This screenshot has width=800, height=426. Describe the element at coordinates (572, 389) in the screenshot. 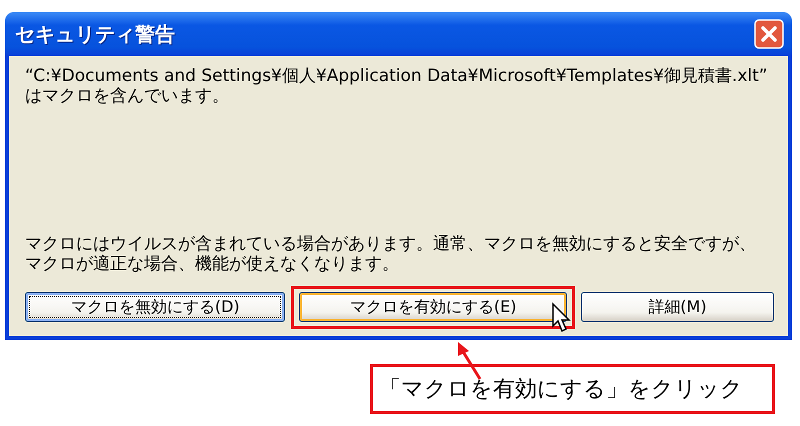

I see `callout-text: 「マクロを有効にする」をクリック` at that location.